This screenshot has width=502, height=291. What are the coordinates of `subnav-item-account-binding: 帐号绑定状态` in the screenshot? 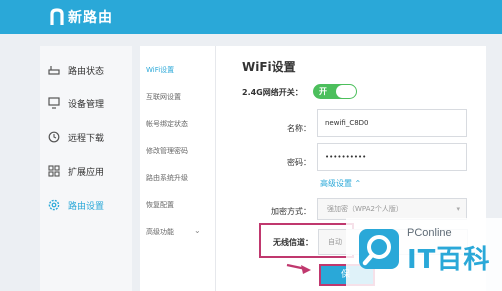 It's located at (167, 124).